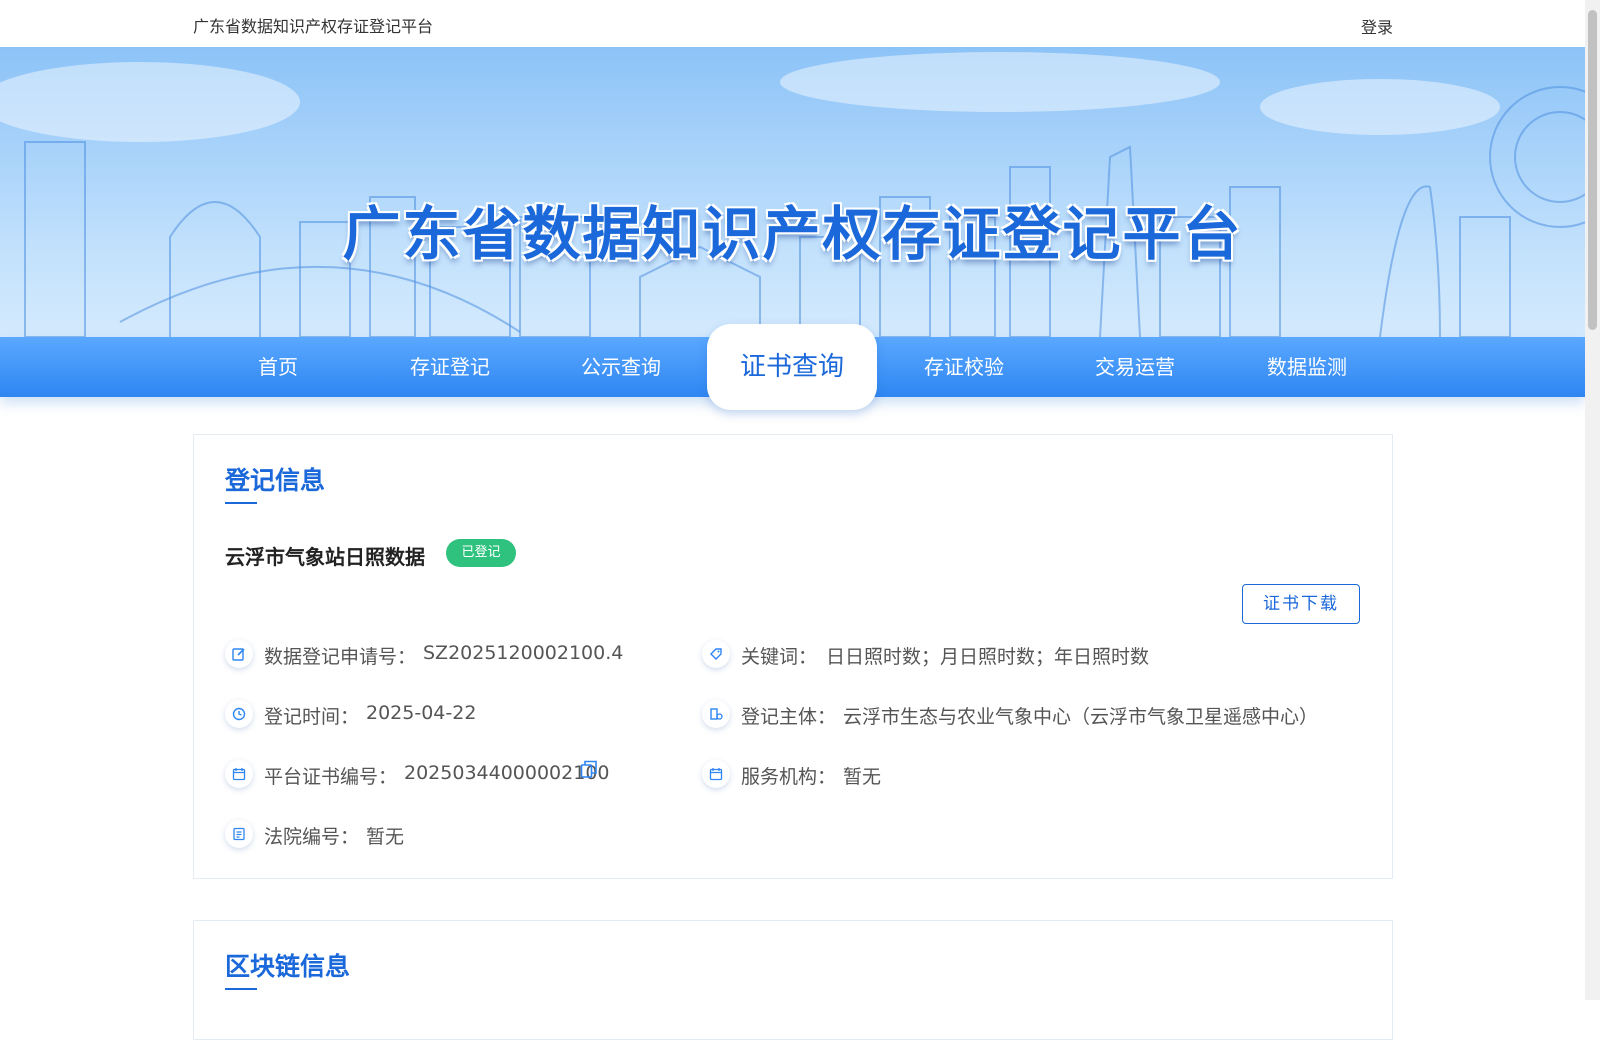 This screenshot has height=1040, width=1600. What do you see at coordinates (1135, 367) in the screenshot?
I see `nav-trading: 交易运营` at bounding box center [1135, 367].